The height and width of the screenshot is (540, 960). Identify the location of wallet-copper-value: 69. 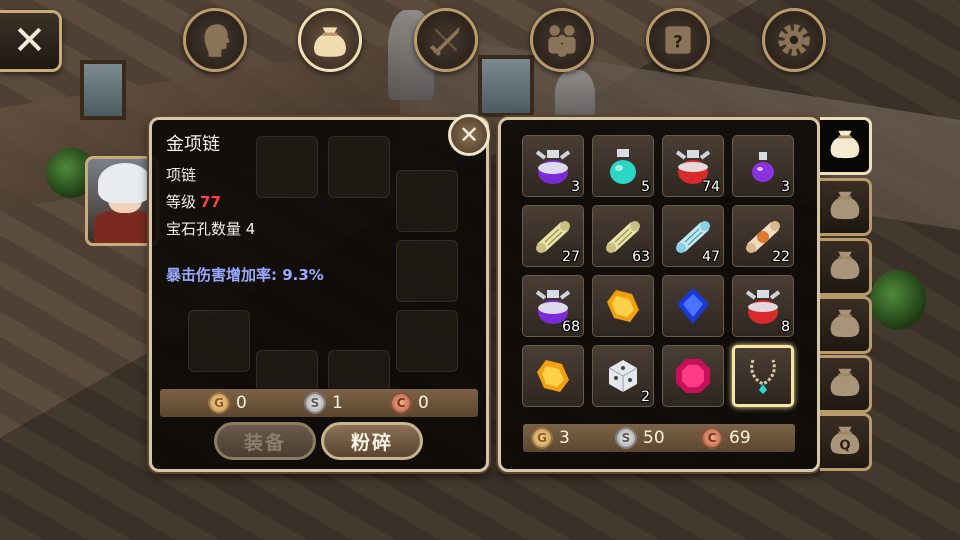
(740, 438).